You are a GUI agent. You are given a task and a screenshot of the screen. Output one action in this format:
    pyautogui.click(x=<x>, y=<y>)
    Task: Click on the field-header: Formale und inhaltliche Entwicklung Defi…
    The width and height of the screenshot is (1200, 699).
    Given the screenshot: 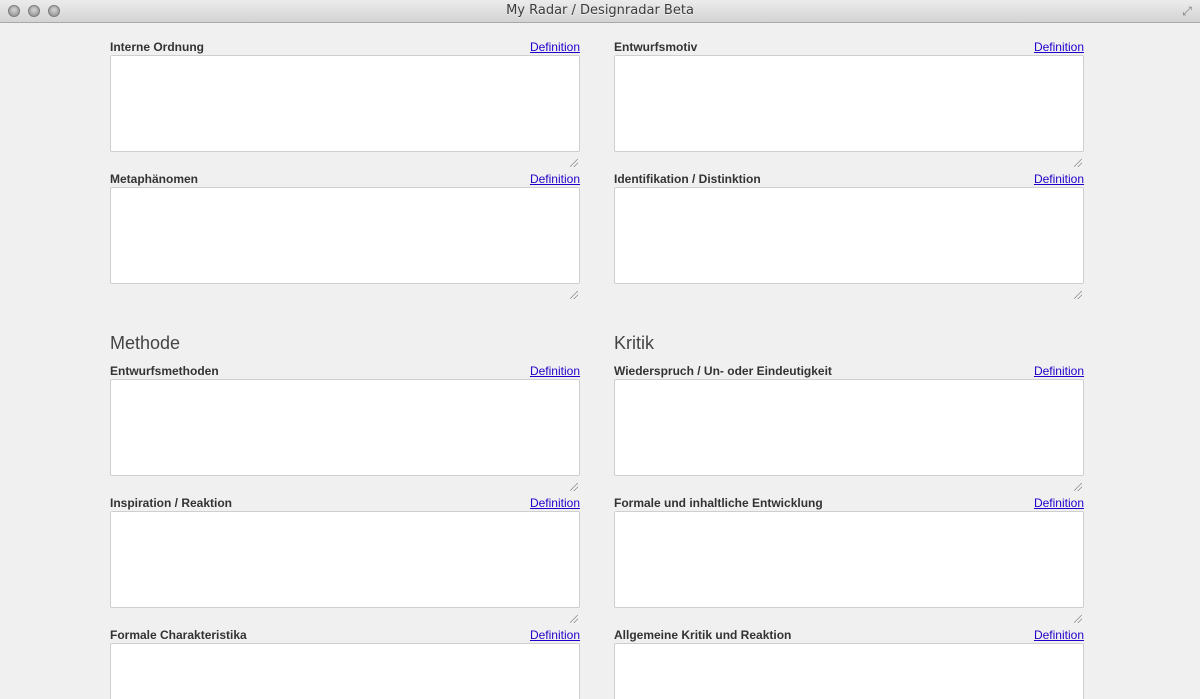 What is the action you would take?
    pyautogui.click(x=850, y=502)
    